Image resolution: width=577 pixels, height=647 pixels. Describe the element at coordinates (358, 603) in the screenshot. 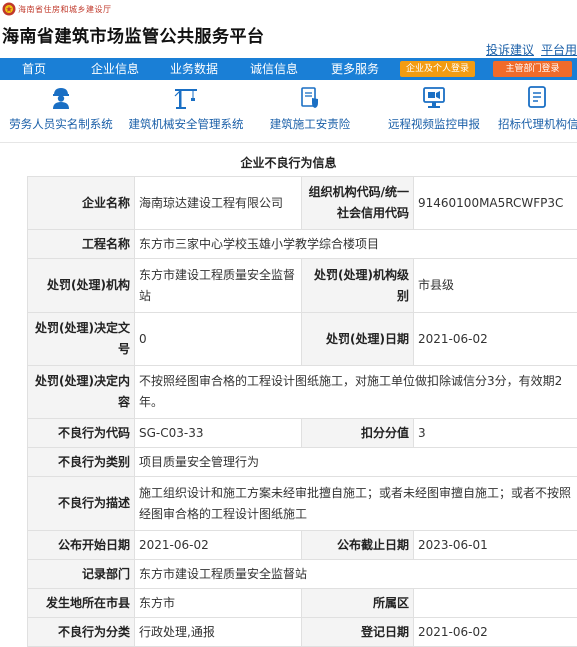

I see `district-label: 所属区` at that location.